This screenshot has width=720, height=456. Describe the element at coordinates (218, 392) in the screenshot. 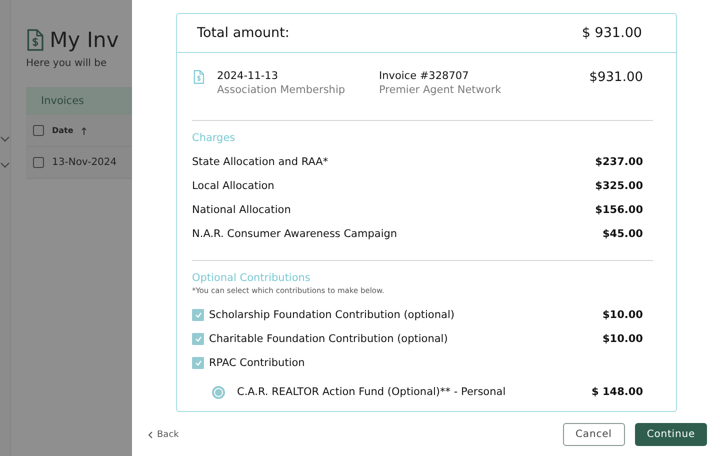

I see `radio-button` at that location.